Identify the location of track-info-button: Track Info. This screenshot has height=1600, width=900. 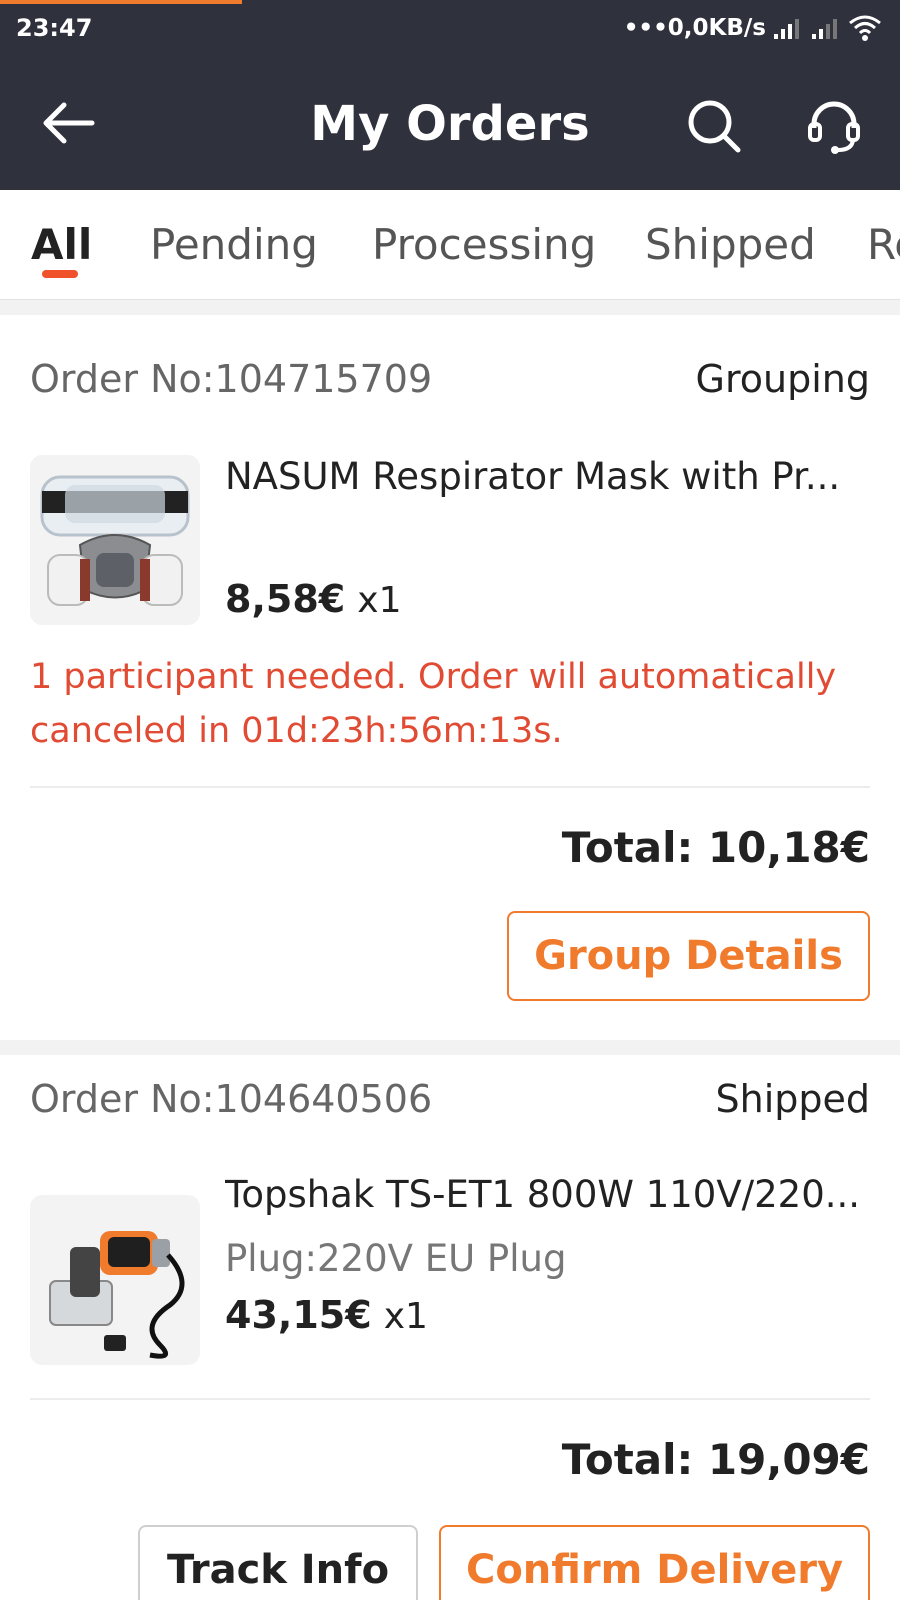
(278, 1562).